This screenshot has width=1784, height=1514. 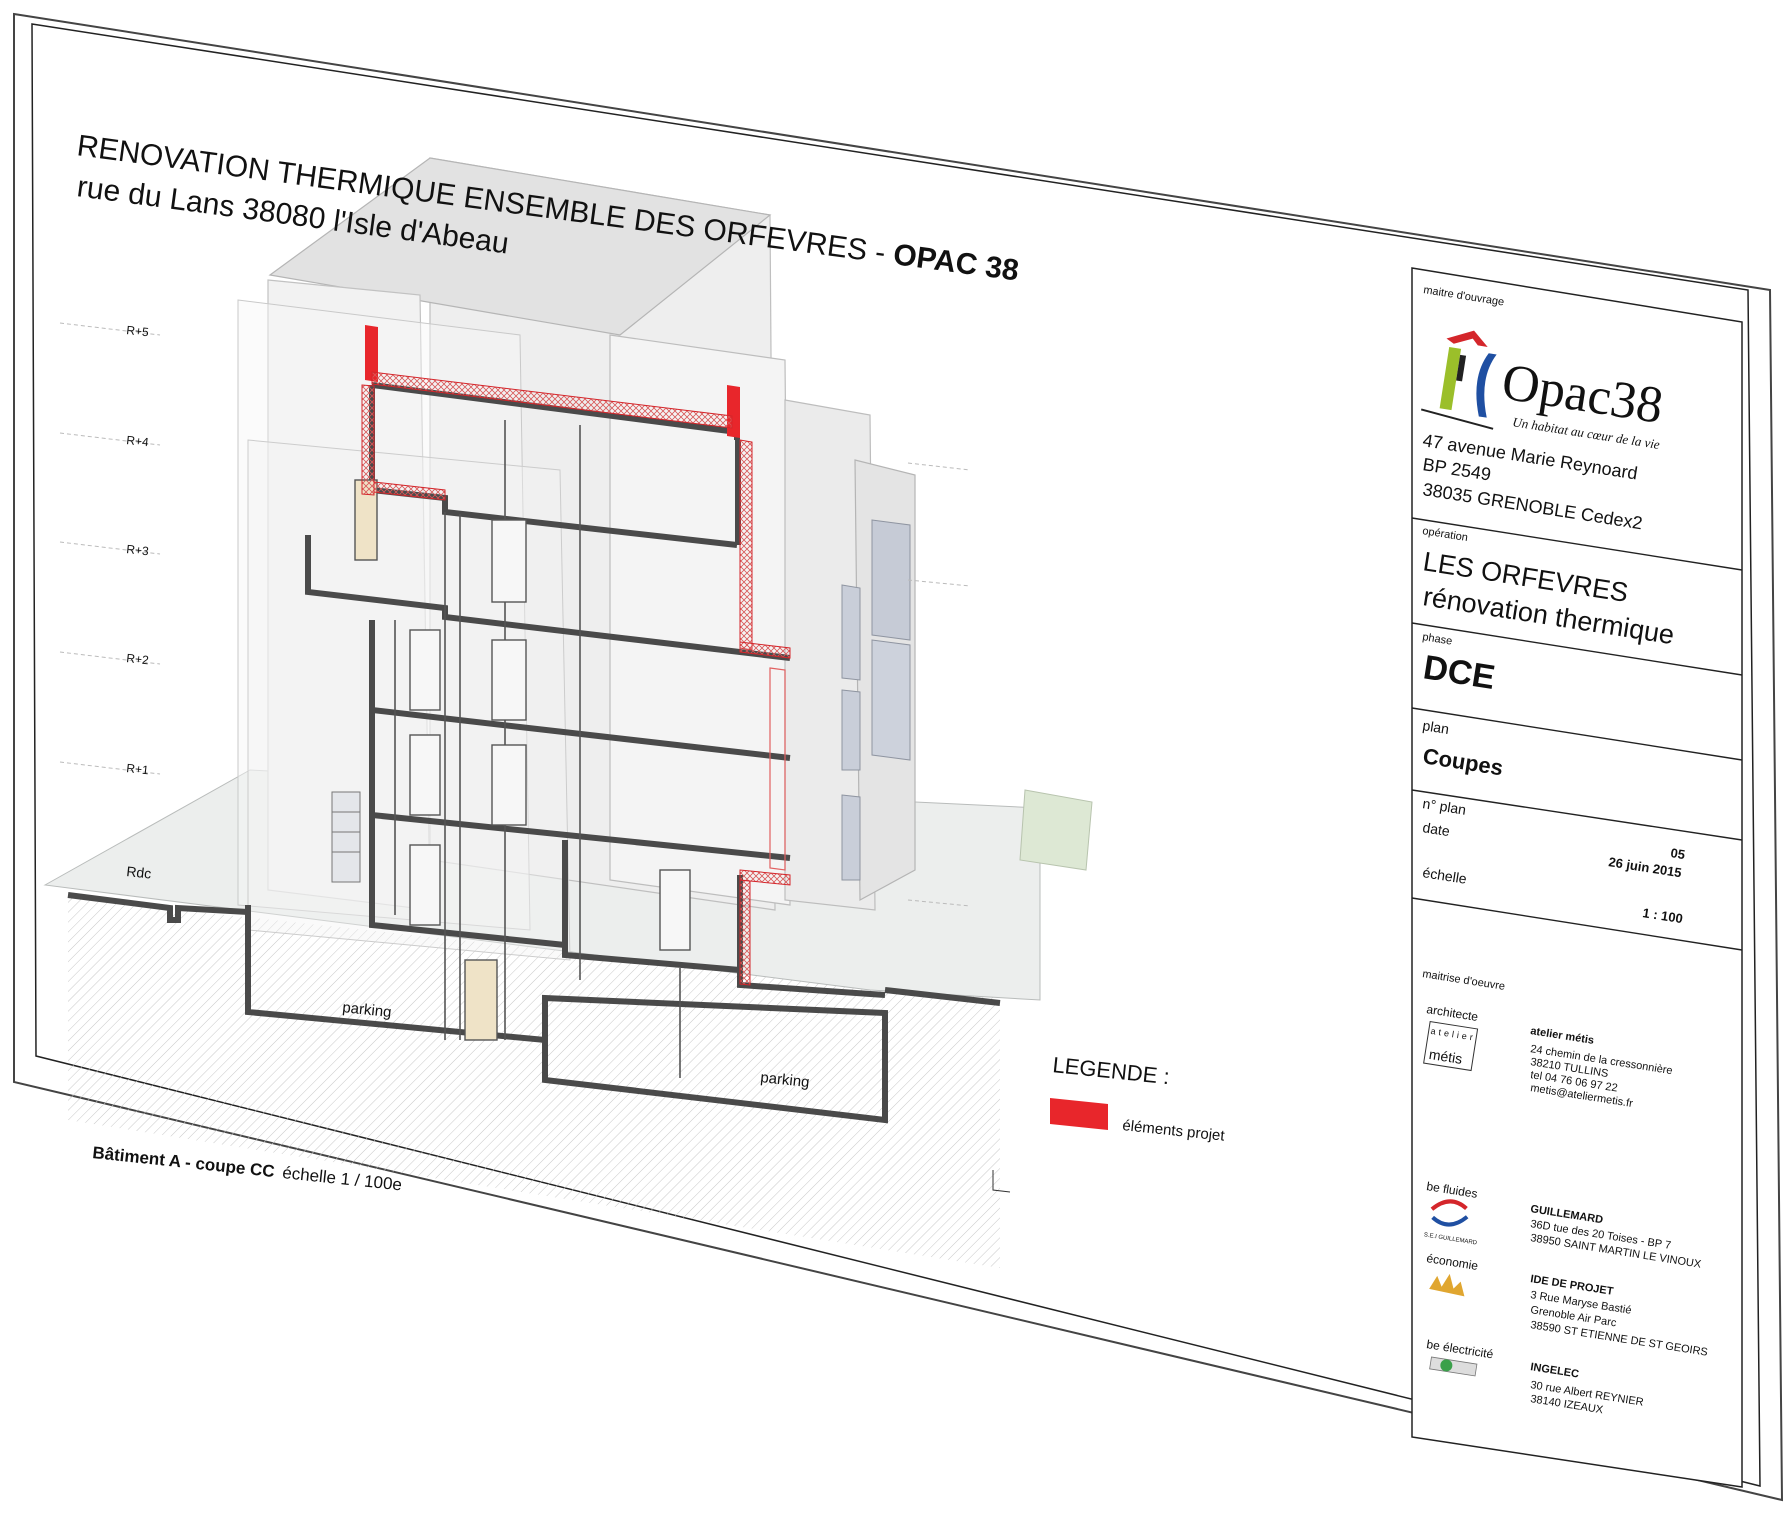 What do you see at coordinates (138, 659) in the screenshot?
I see `level-label-rplus2: R+2` at bounding box center [138, 659].